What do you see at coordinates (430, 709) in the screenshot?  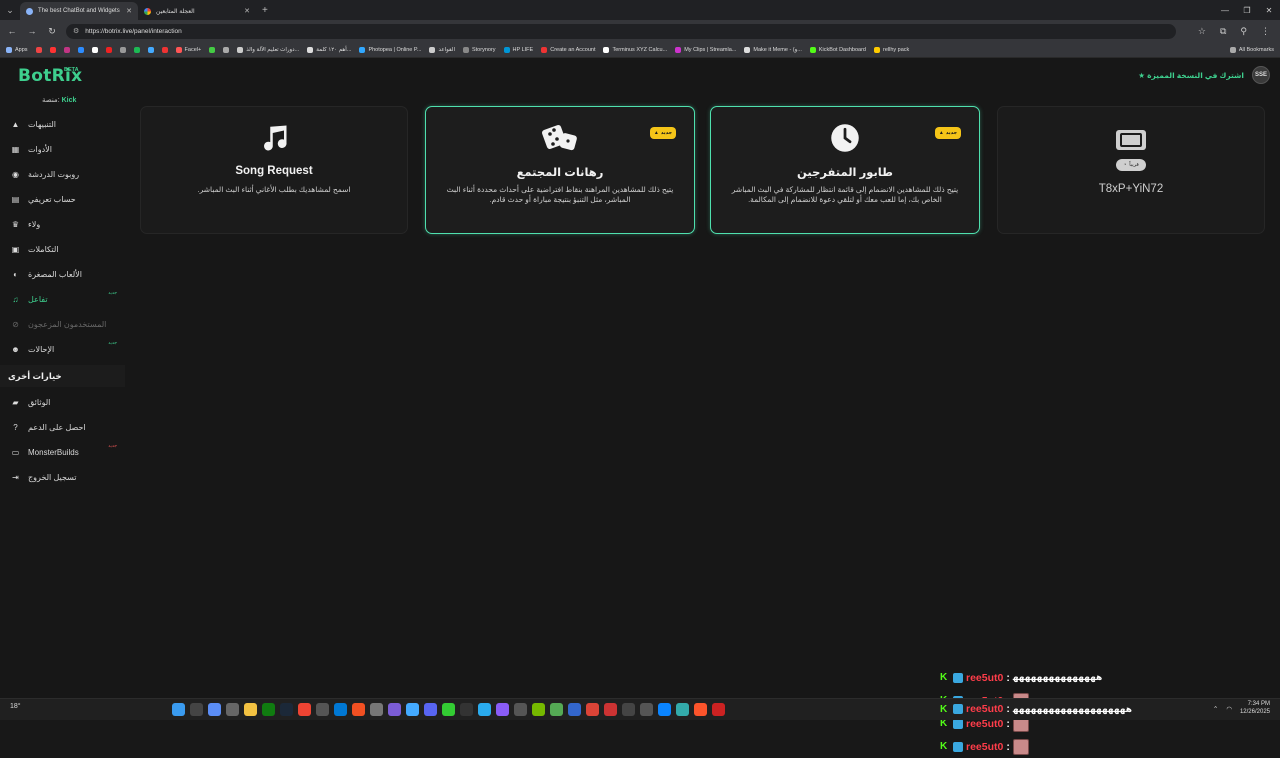 I see `discord-icon` at bounding box center [430, 709].